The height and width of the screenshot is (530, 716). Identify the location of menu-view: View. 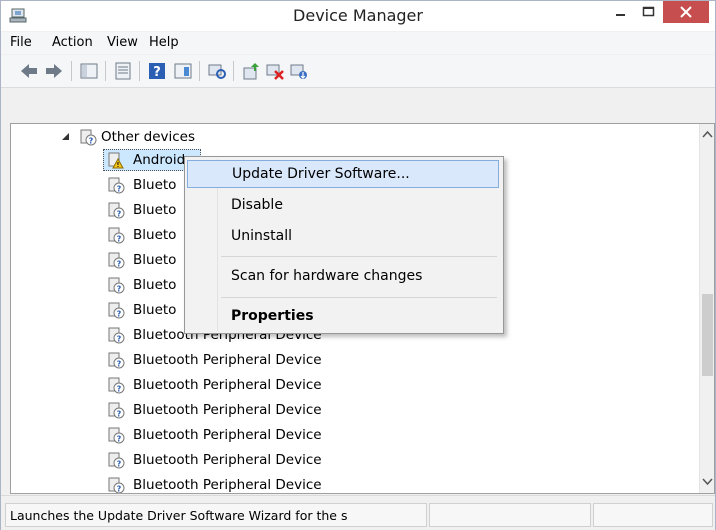
(122, 42).